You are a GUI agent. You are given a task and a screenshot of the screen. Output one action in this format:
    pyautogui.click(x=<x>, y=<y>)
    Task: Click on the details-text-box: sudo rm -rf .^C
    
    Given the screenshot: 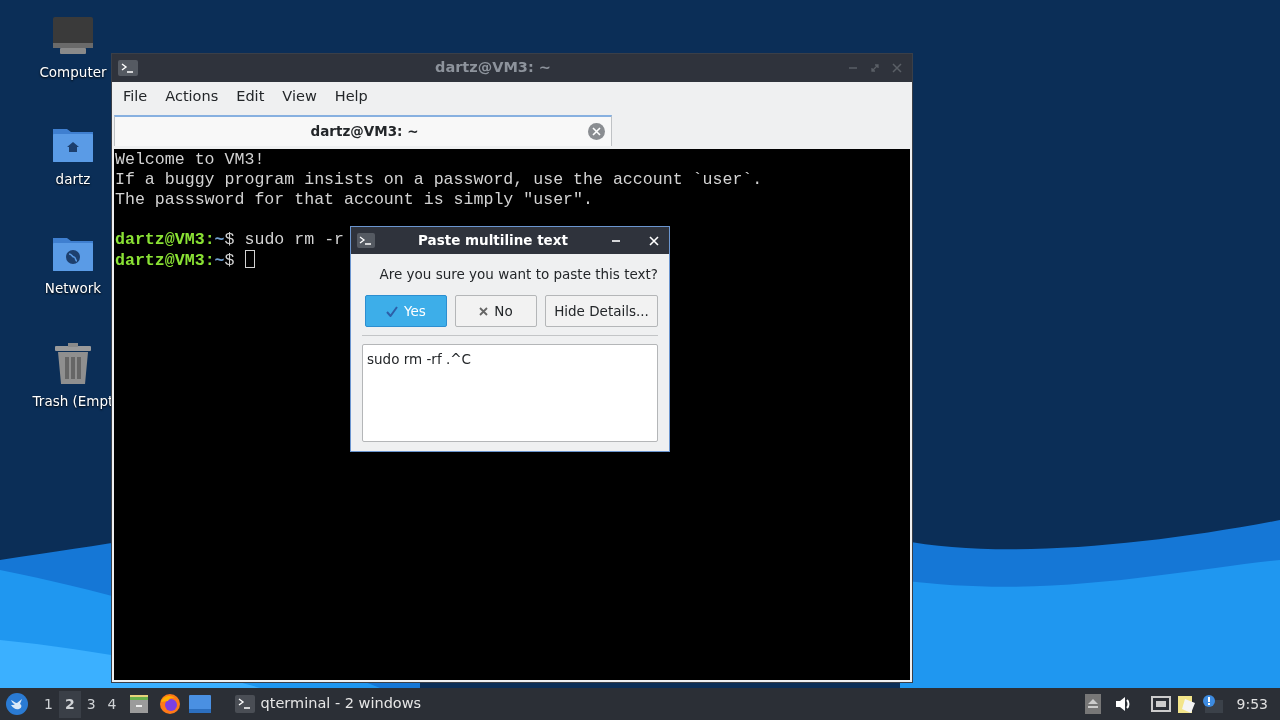 What is the action you would take?
    pyautogui.click(x=510, y=393)
    